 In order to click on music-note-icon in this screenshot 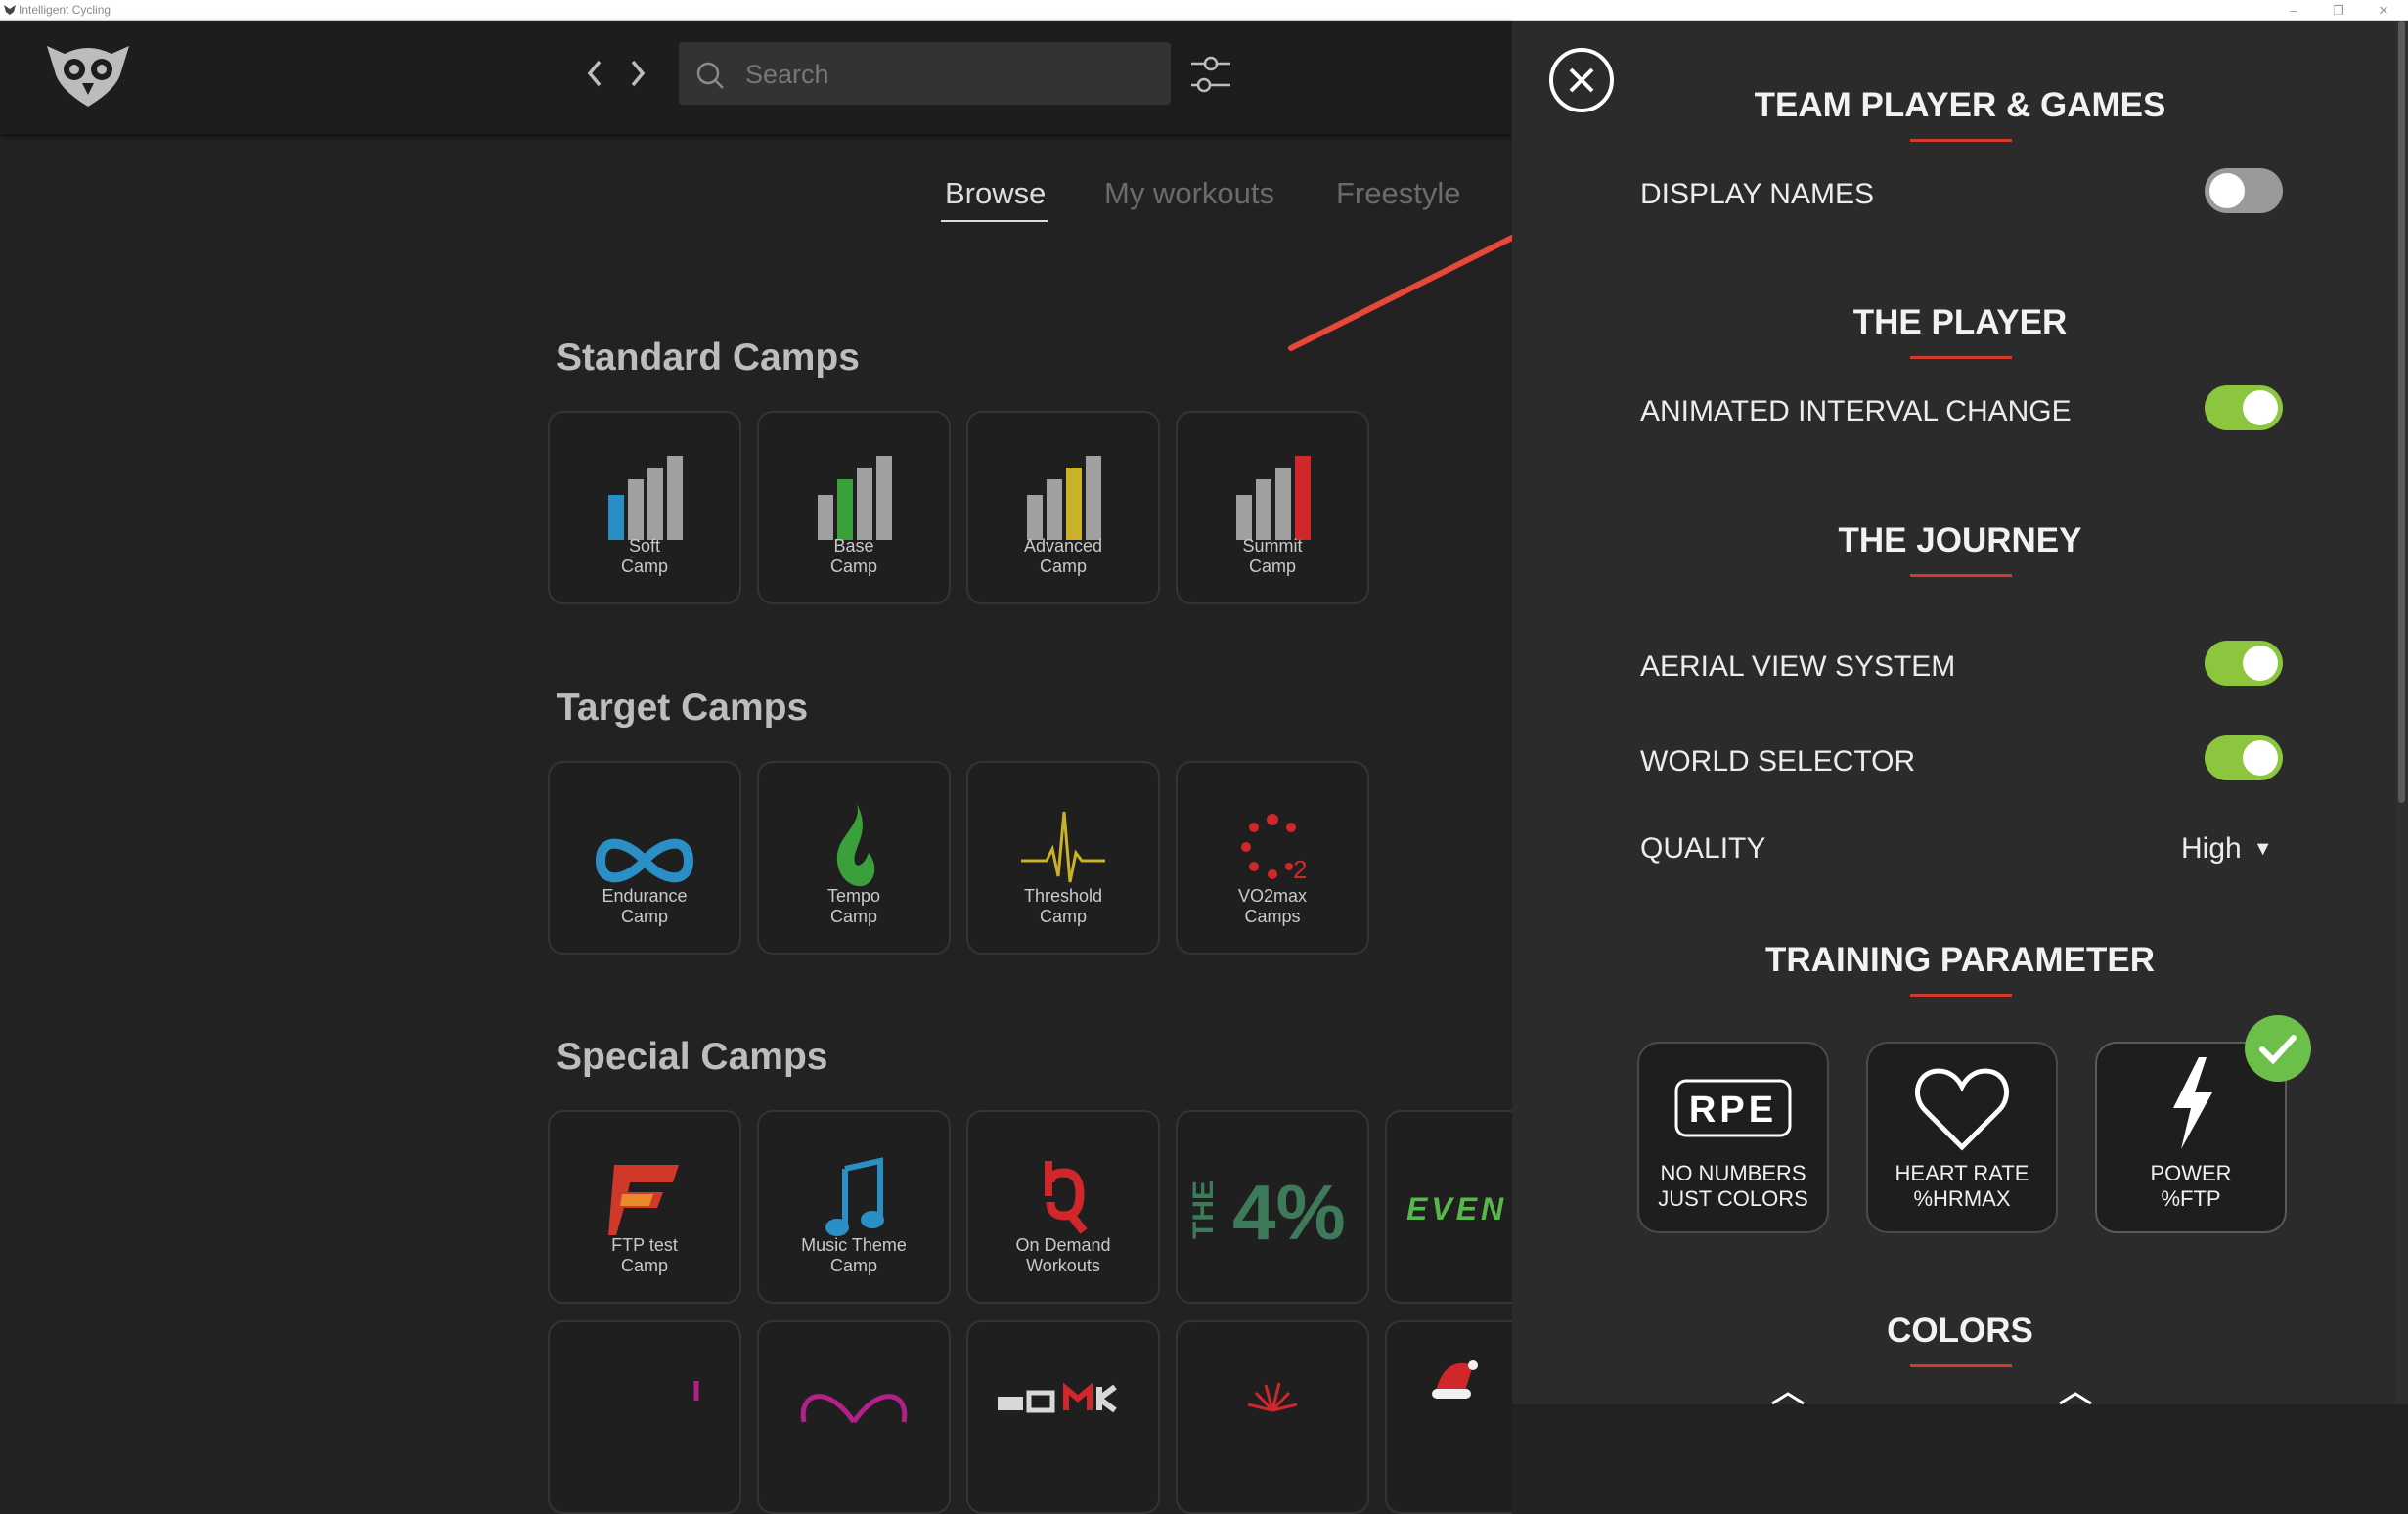, I will do `click(855, 1196)`.